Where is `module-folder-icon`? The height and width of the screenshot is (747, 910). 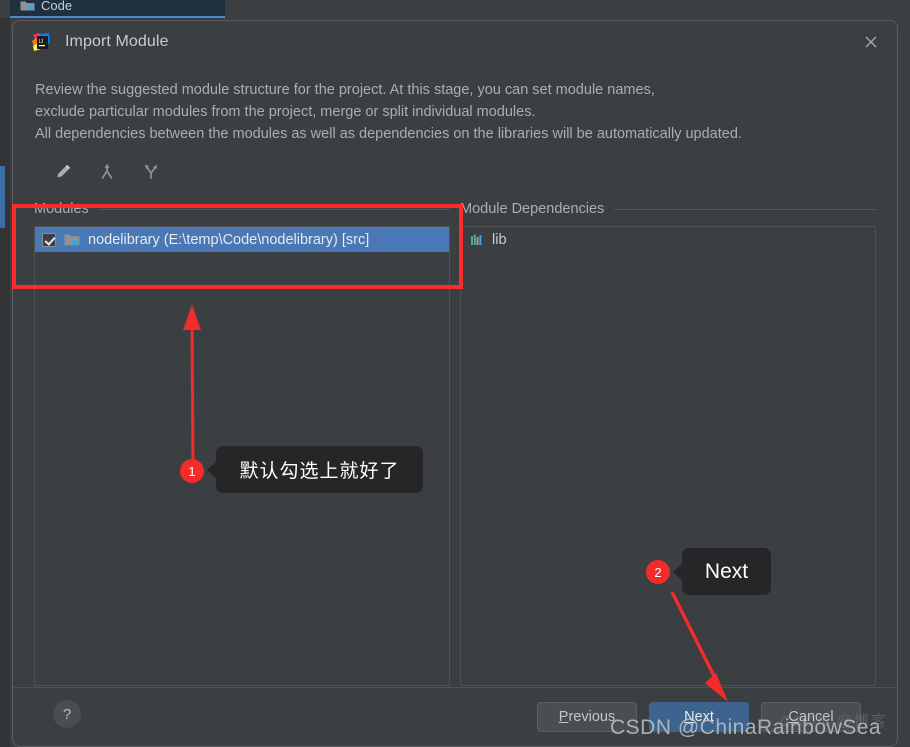 module-folder-icon is located at coordinates (72, 239).